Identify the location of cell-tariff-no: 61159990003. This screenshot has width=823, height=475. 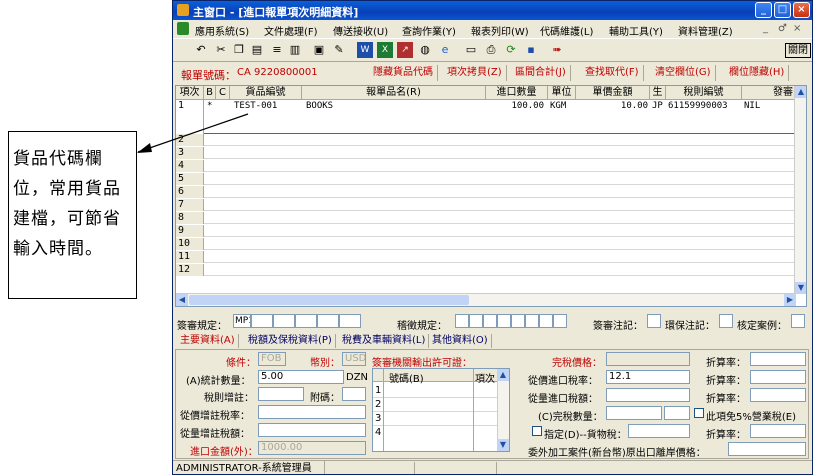
(705, 106).